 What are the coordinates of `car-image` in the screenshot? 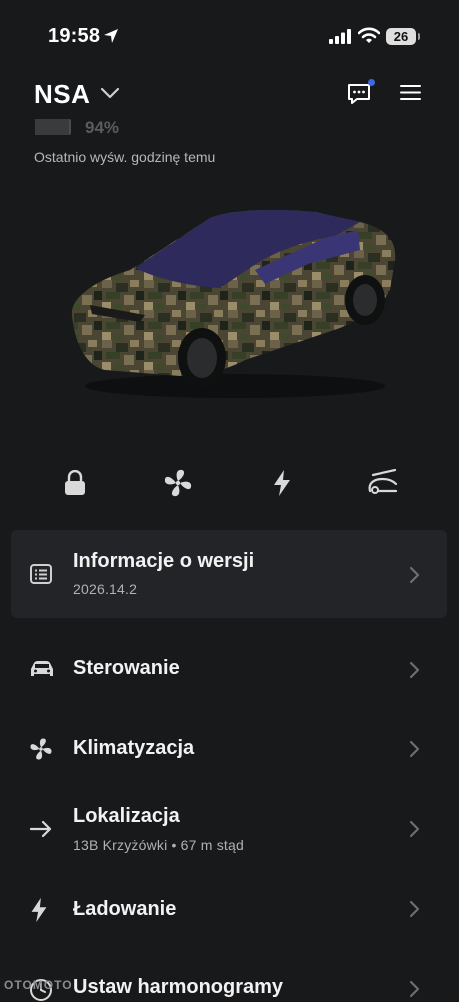 It's located at (233, 304).